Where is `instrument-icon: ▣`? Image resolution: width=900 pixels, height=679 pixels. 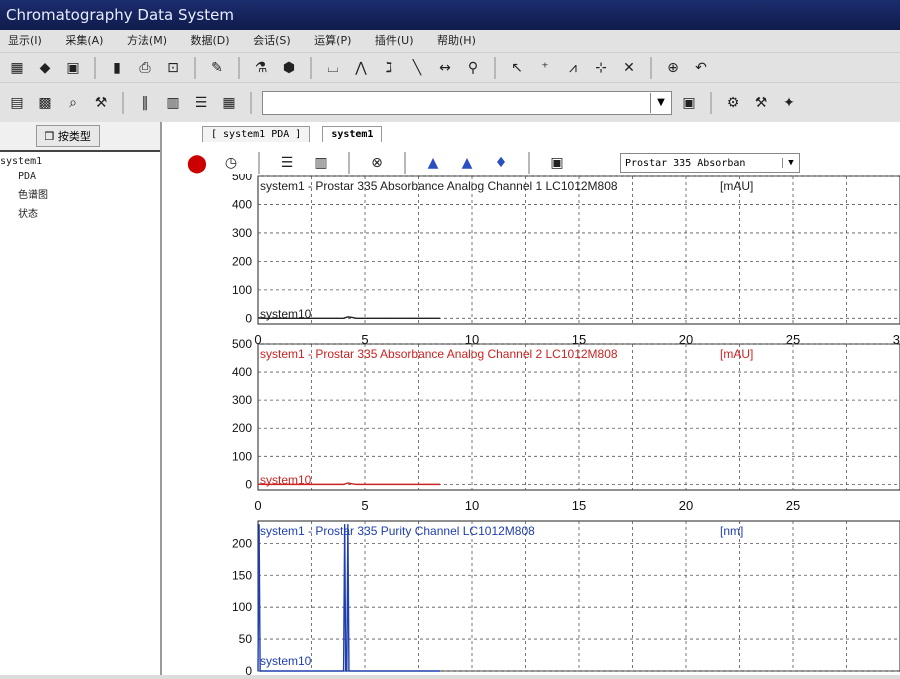 instrument-icon: ▣ is located at coordinates (73, 68).